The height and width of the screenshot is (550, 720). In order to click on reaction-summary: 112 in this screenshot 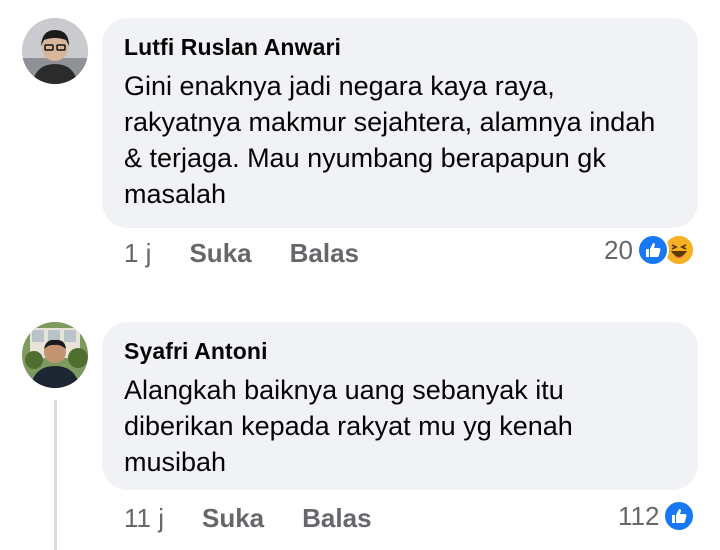, I will do `click(657, 516)`.